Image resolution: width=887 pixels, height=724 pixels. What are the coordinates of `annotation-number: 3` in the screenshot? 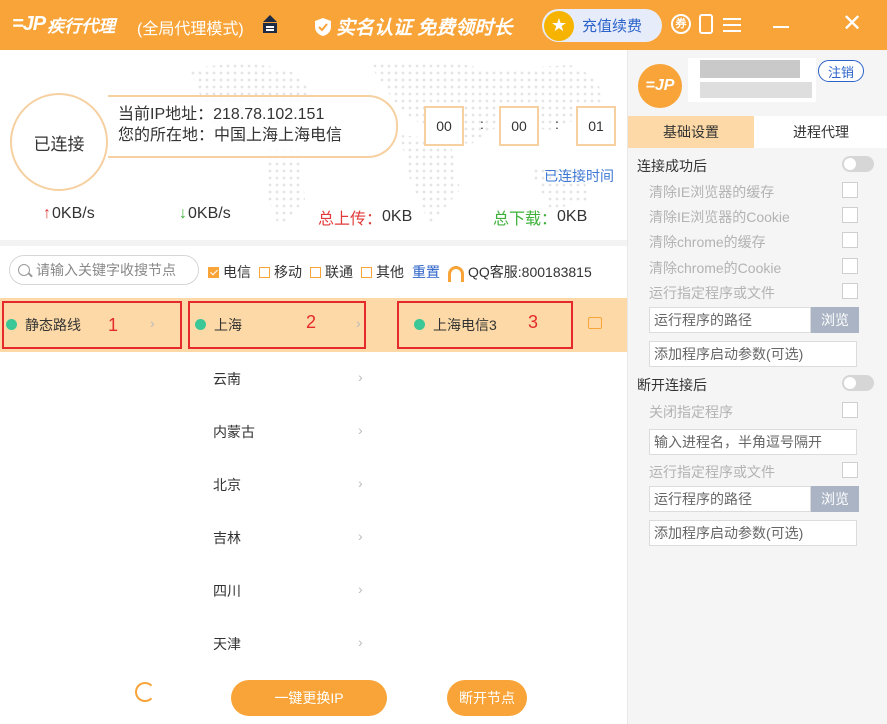 It's located at (533, 322).